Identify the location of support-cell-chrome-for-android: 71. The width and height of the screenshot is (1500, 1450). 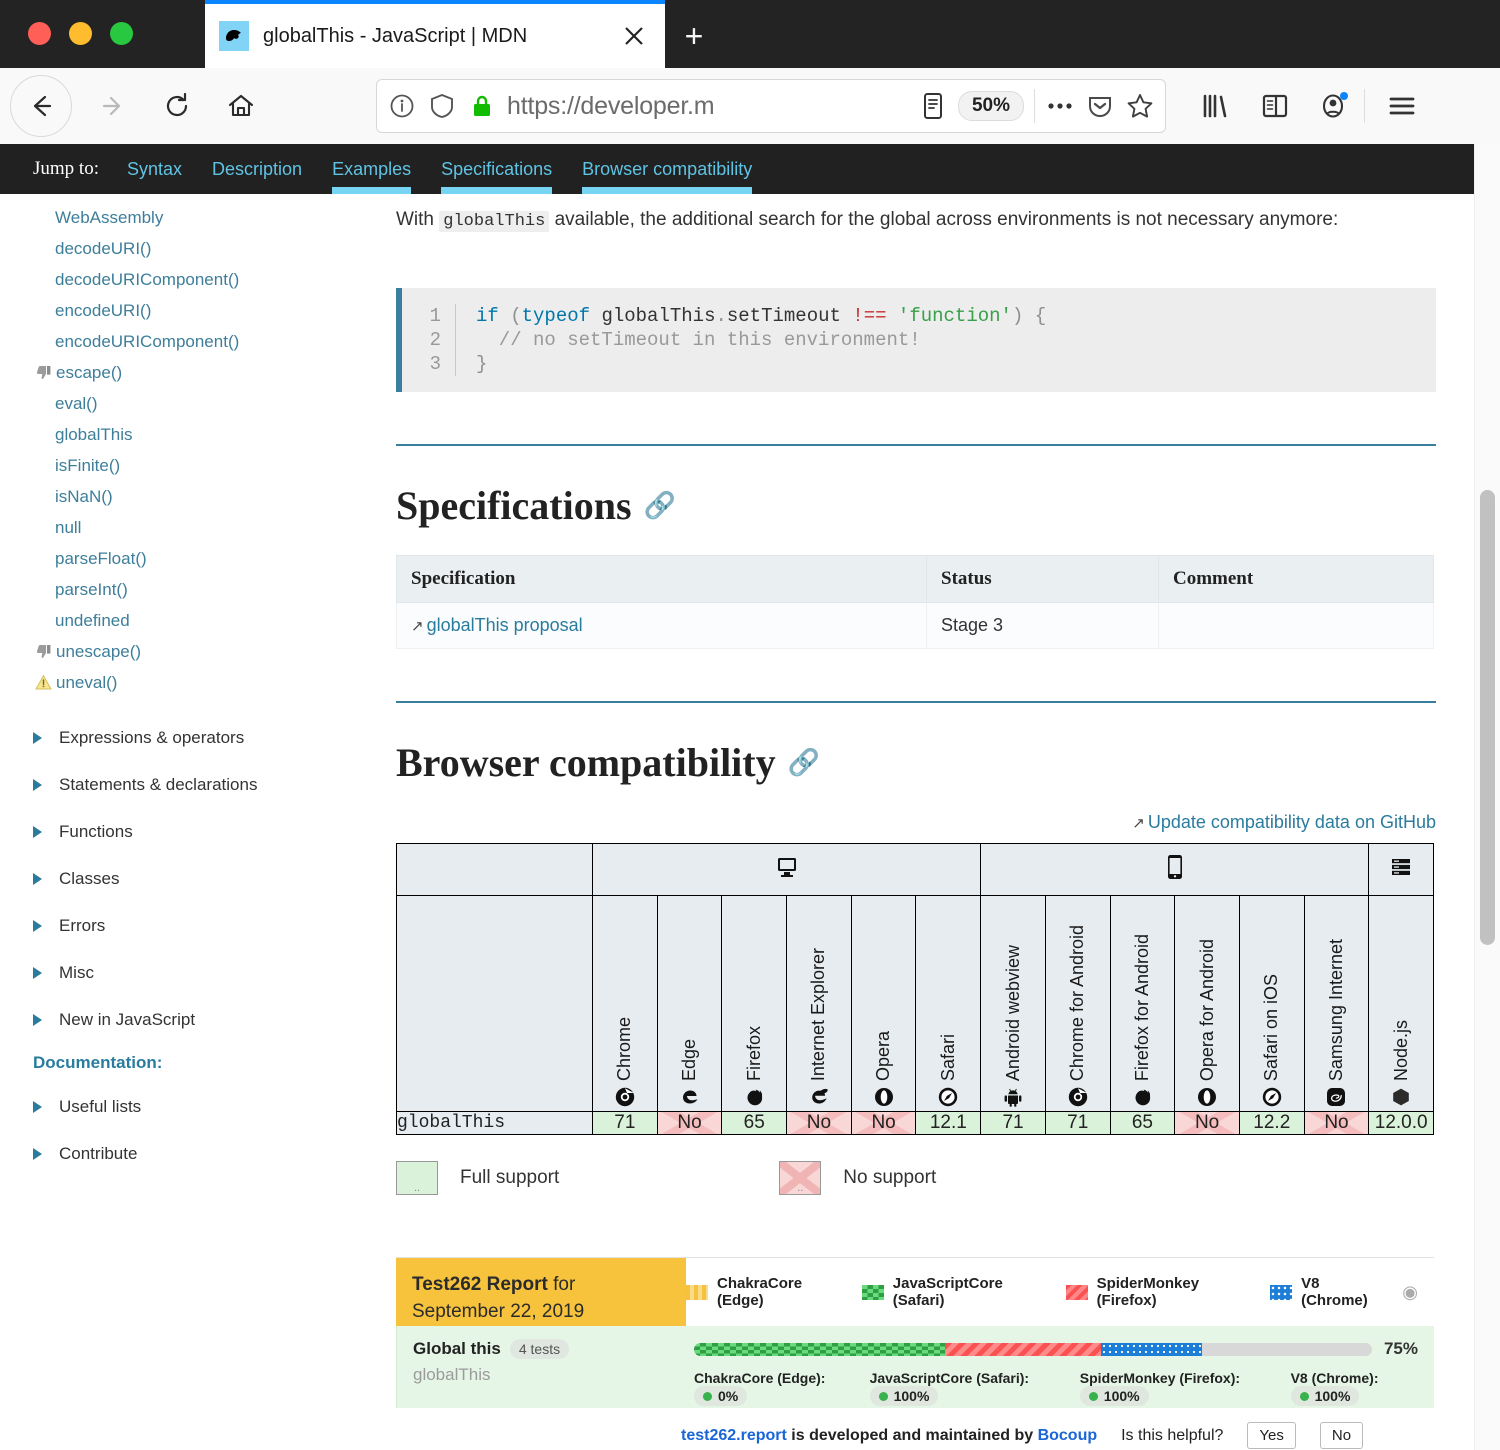
(1077, 1123).